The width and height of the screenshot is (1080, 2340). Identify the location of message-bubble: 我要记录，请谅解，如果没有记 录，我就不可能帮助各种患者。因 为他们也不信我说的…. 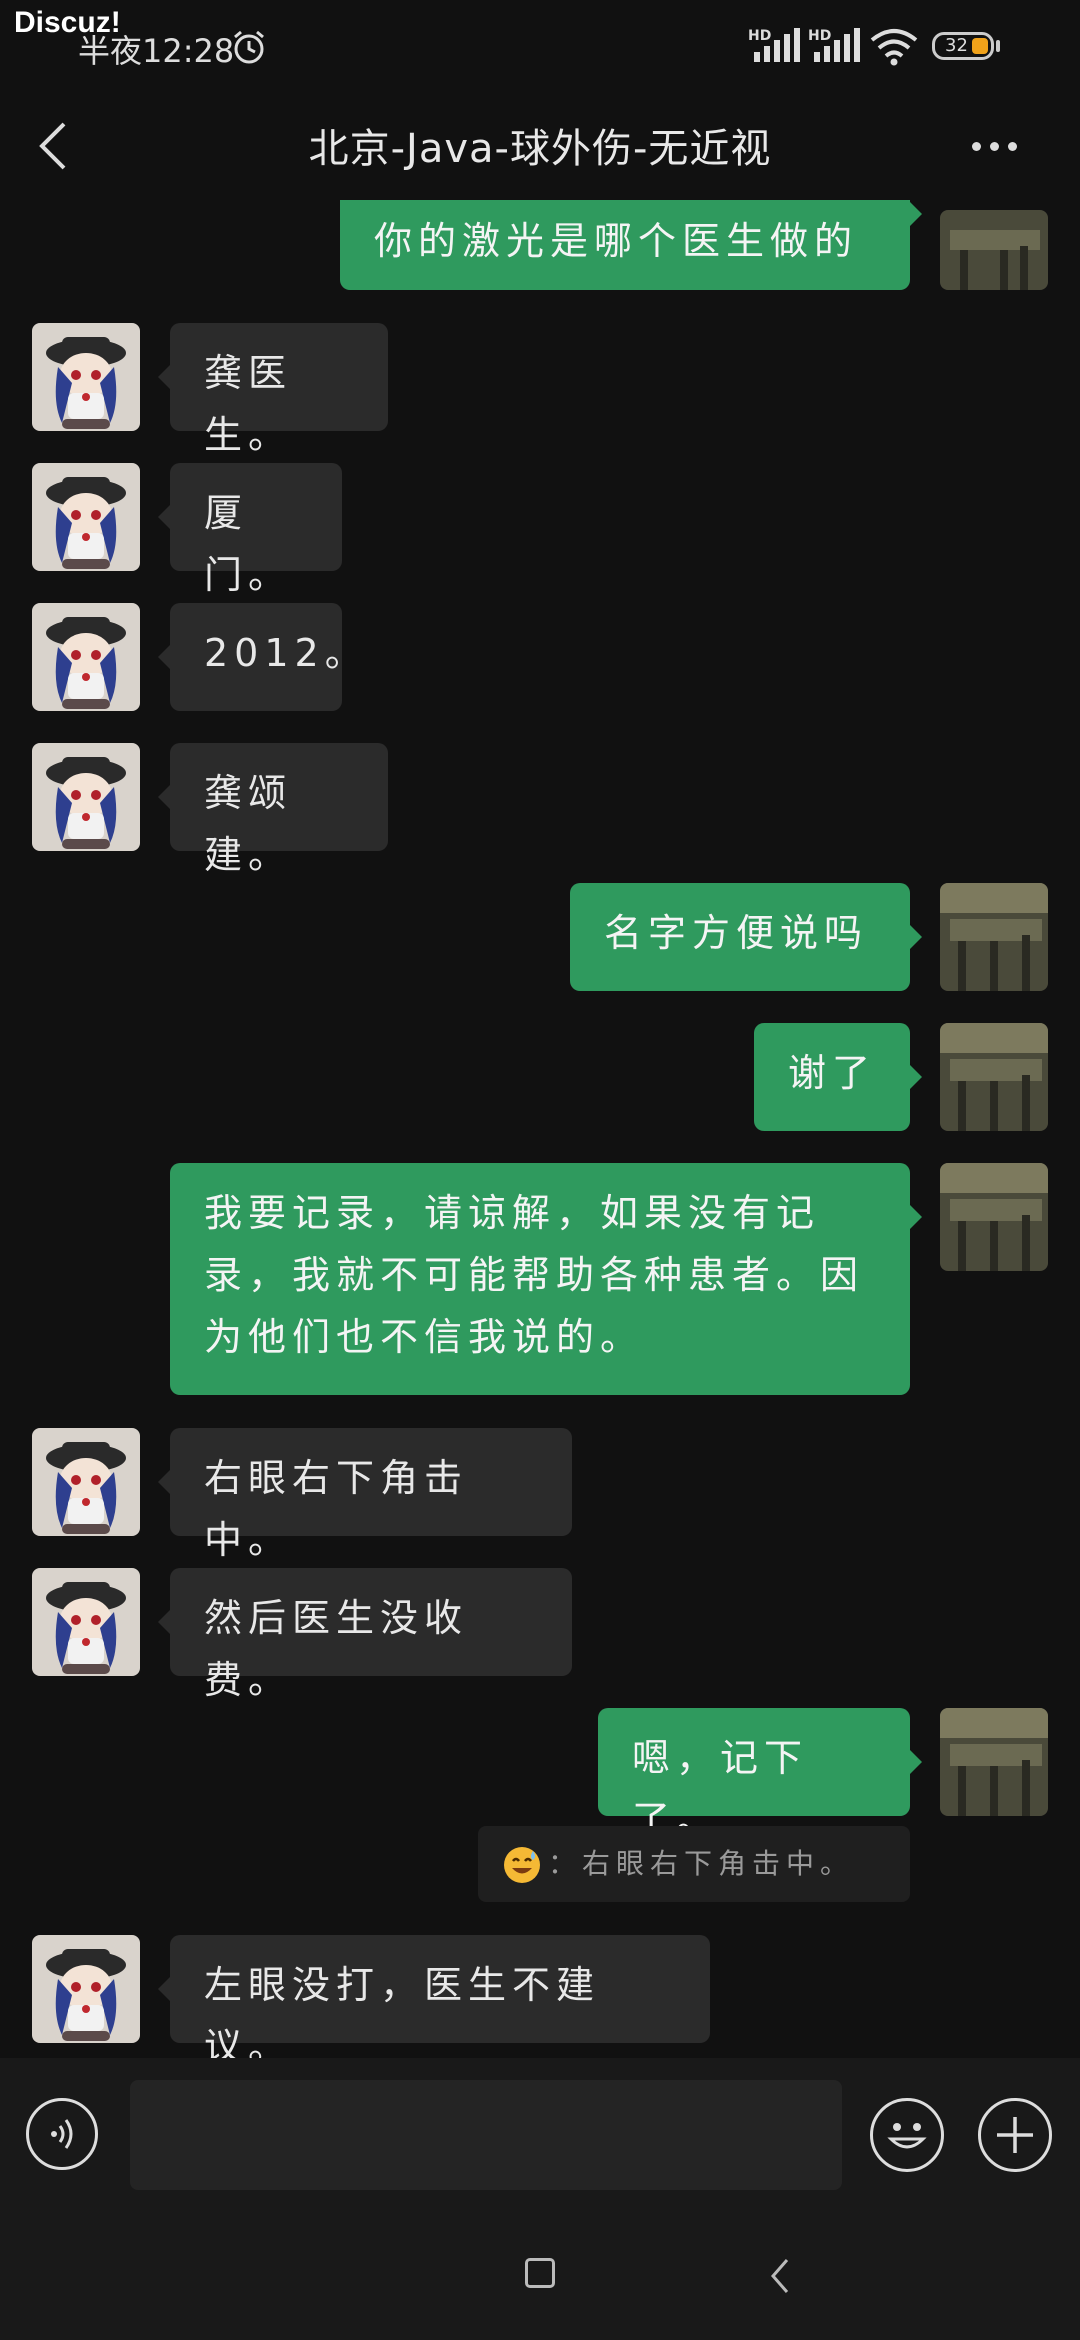
(546, 1279).